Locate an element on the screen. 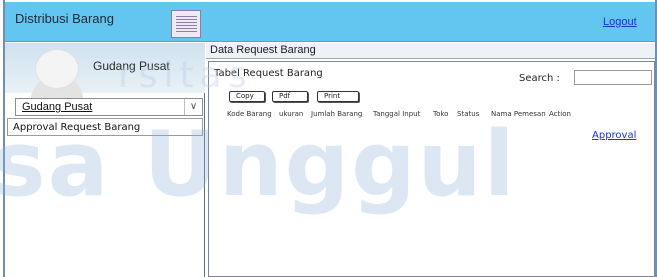 Image resolution: width=657 pixels, height=277 pixels. approval-link: Approval is located at coordinates (614, 135).